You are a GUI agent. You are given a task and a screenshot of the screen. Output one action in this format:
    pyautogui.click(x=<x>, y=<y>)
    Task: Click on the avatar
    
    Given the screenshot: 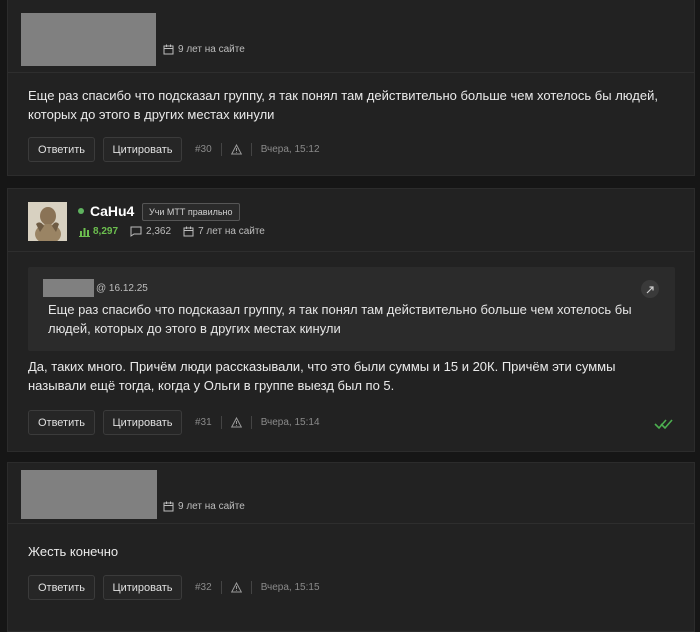 What is the action you would take?
    pyautogui.click(x=47, y=221)
    